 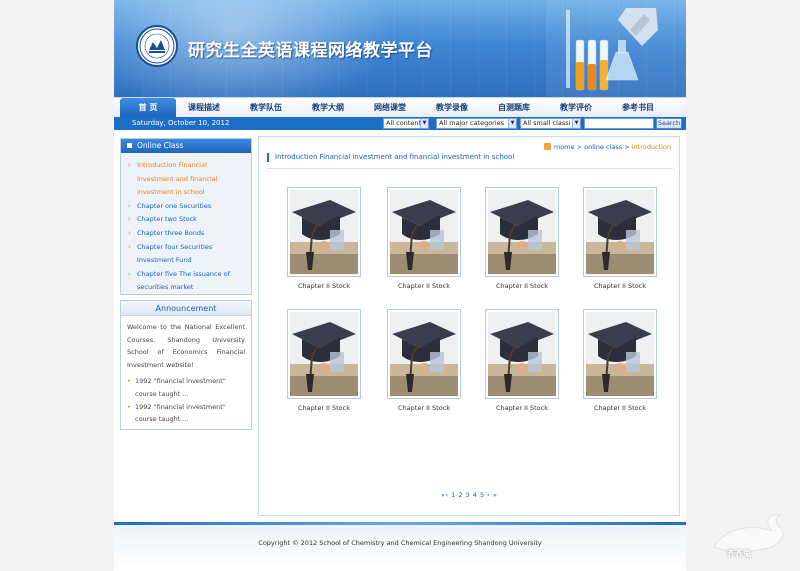 What do you see at coordinates (564, 147) in the screenshot?
I see `breadcrumb-home: mome` at bounding box center [564, 147].